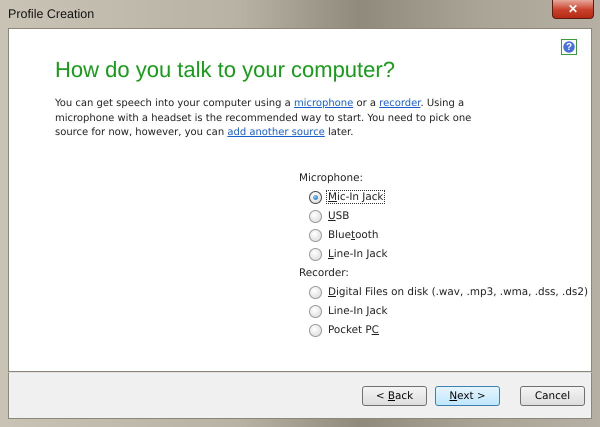 The height and width of the screenshot is (427, 600). Describe the element at coordinates (458, 292) in the screenshot. I see `option-label: Digital Files on disk (.wav, .mp3, .wma, .dss, .ds2)` at that location.